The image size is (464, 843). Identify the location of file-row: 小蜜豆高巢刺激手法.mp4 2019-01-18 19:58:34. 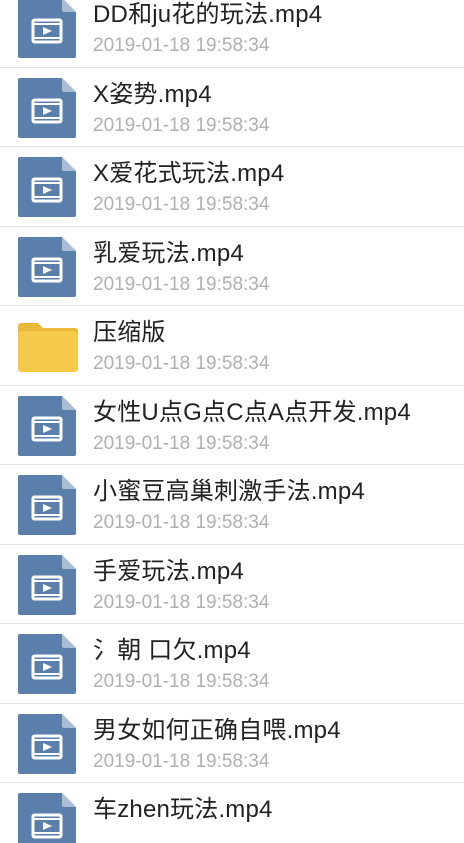
(232, 505).